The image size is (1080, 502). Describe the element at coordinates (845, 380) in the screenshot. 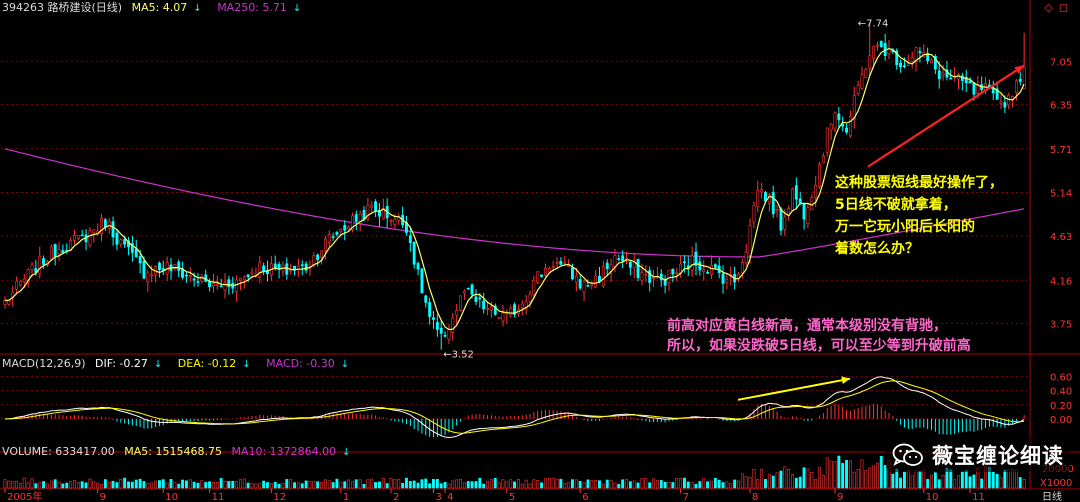

I see `arrowhead-icon` at that location.